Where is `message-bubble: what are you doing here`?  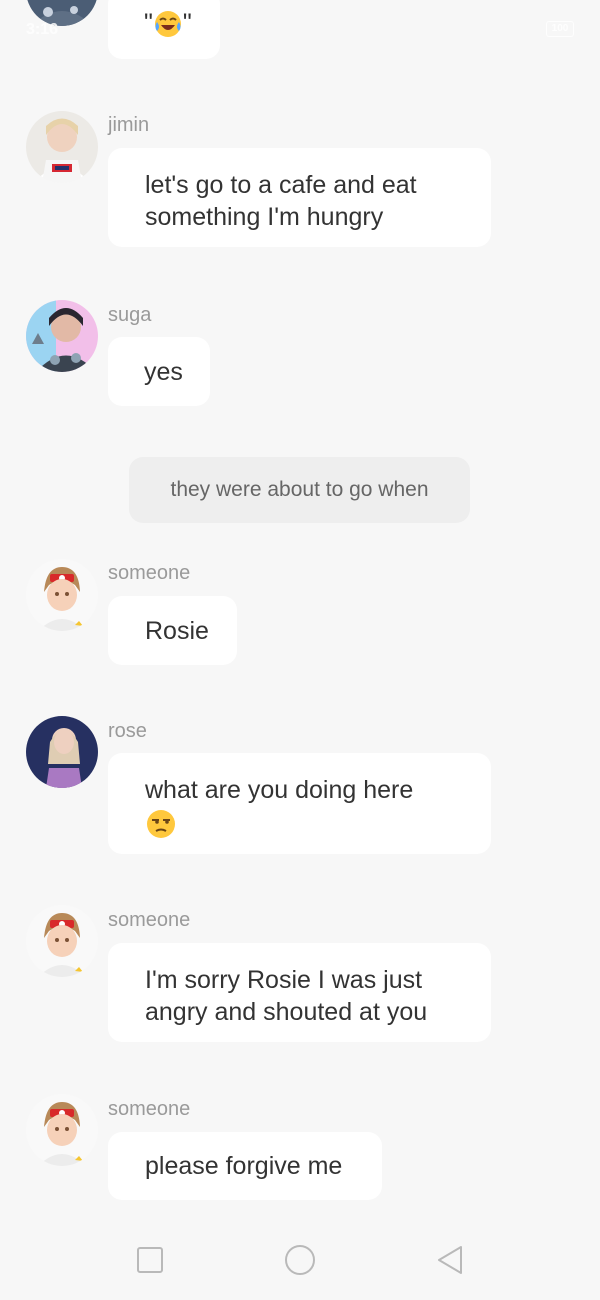 message-bubble: what are you doing here is located at coordinates (299, 803).